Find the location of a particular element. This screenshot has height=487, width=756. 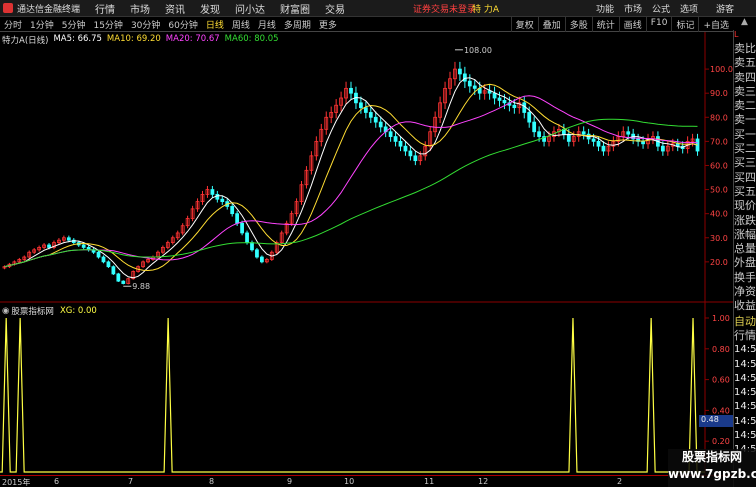

quote-label-1: 卖五 is located at coordinates (745, 63).